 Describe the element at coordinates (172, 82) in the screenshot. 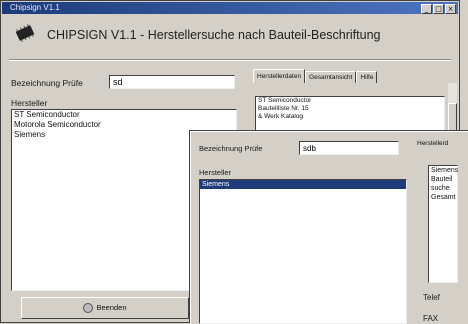

I see `search-input: sd` at that location.